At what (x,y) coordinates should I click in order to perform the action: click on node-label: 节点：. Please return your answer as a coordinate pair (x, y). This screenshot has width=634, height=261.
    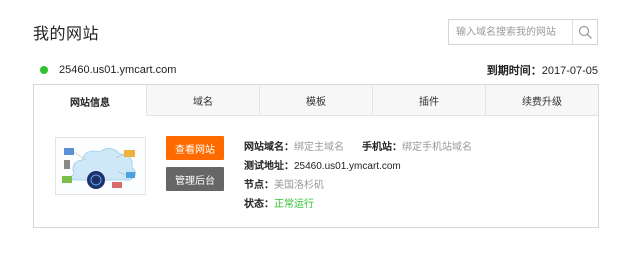
    Looking at the image, I should click on (259, 185).